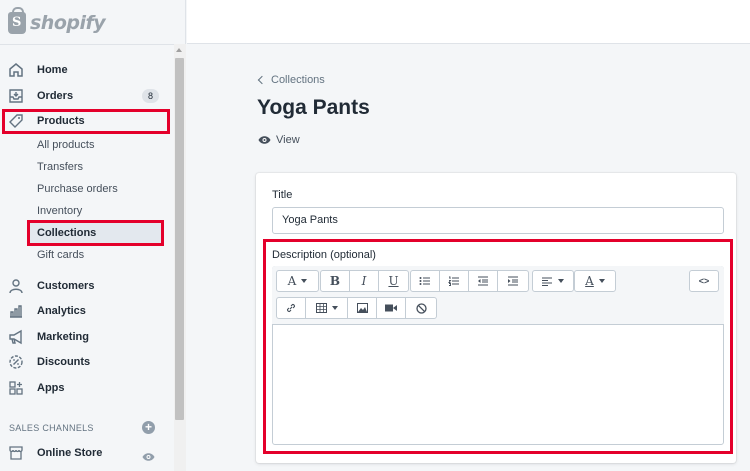 The image size is (750, 471). What do you see at coordinates (16, 311) in the screenshot?
I see `bar-chart-icon` at bounding box center [16, 311].